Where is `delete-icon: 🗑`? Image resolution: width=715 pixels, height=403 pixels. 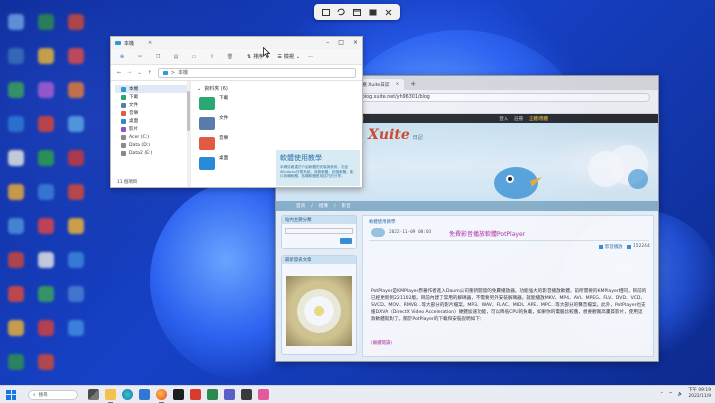 delete-icon: 🗑 is located at coordinates (230, 57).